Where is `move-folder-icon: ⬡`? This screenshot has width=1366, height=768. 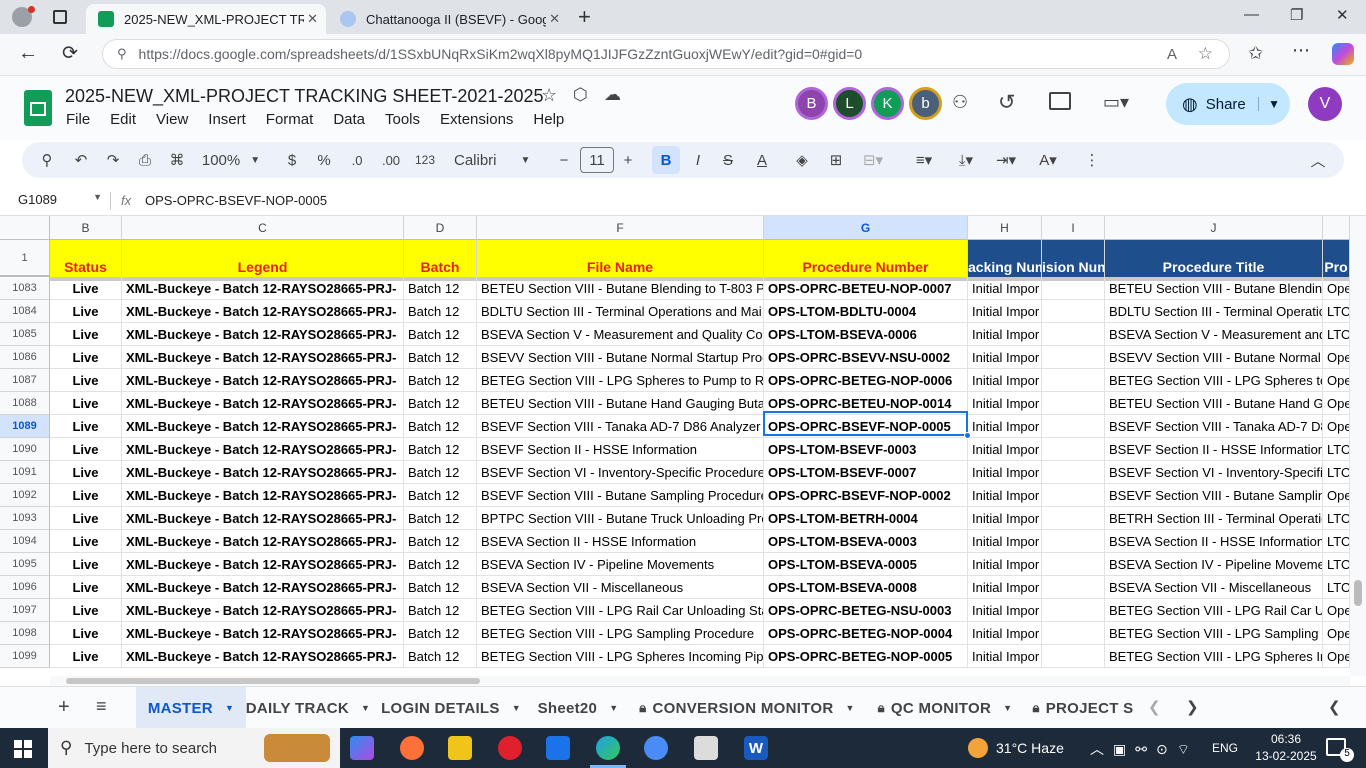
move-folder-icon: ⬡ is located at coordinates (580, 95).